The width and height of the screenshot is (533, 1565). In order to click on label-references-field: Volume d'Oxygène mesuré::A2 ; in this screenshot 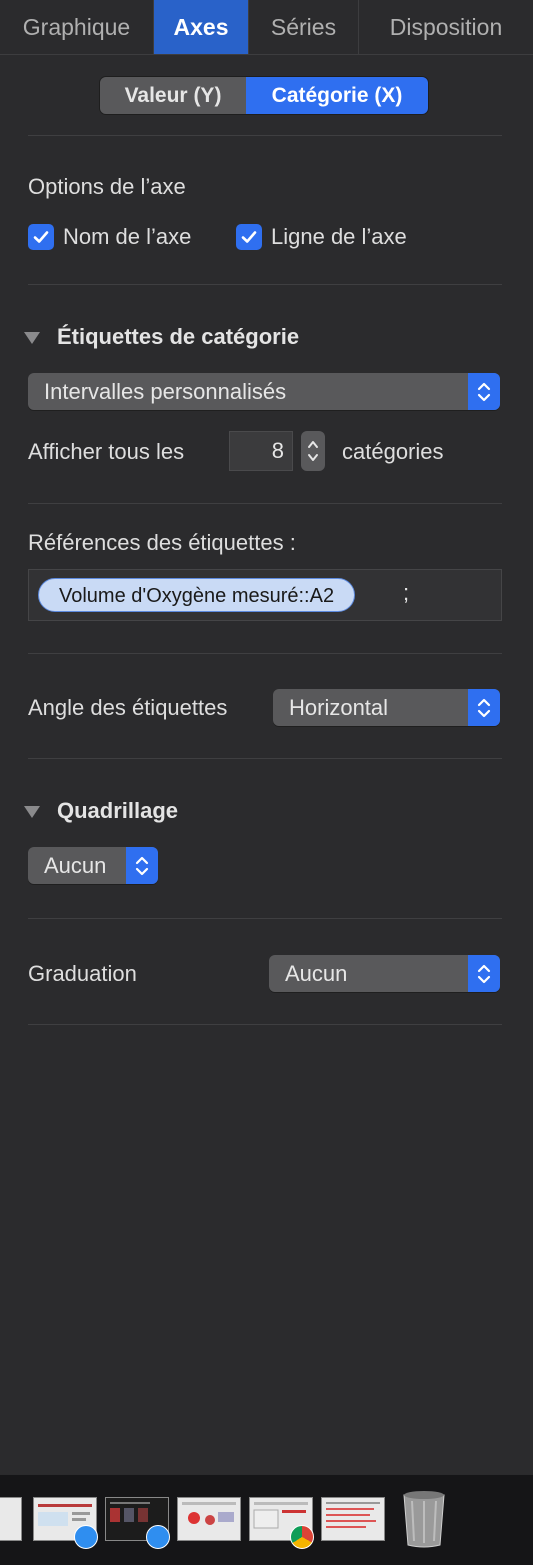, I will do `click(265, 595)`.